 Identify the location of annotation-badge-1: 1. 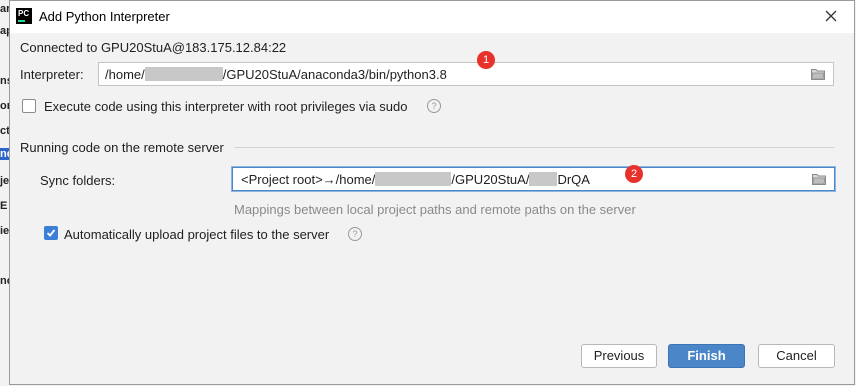
(486, 60).